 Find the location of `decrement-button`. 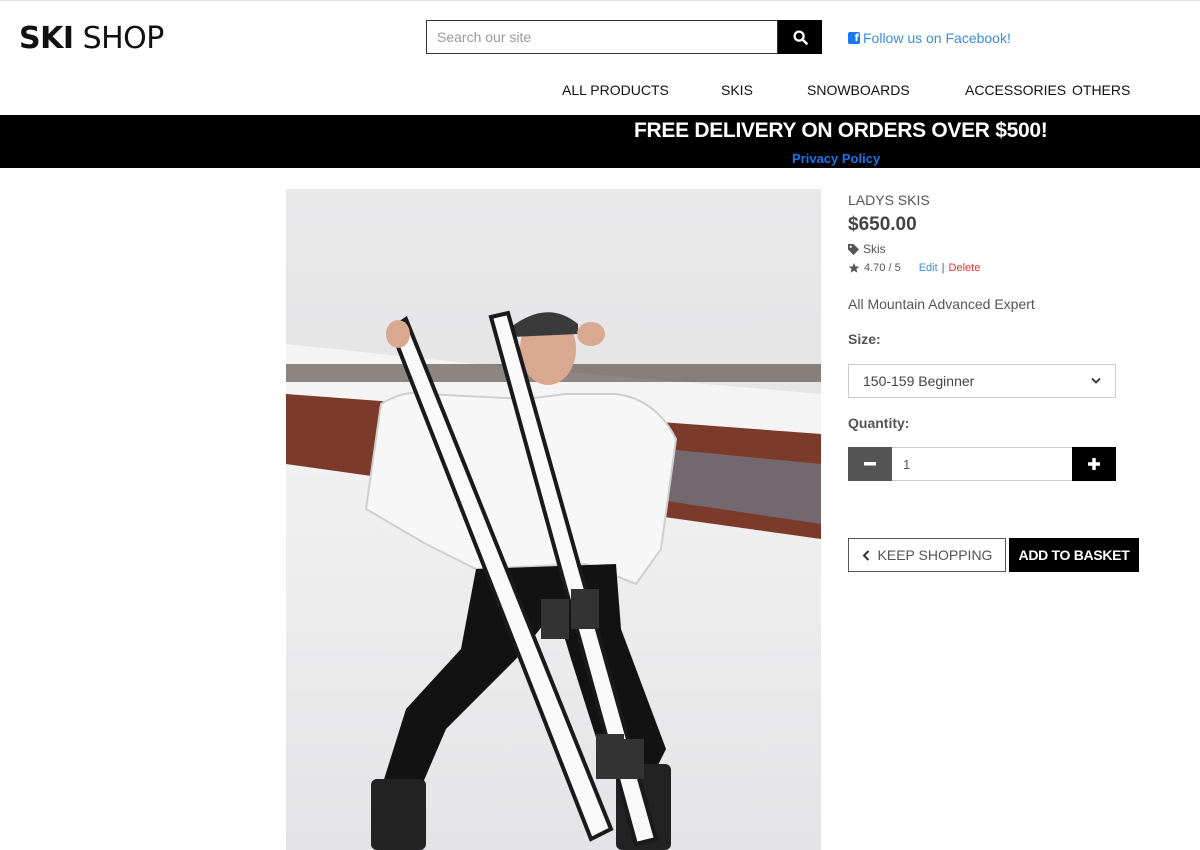

decrement-button is located at coordinates (870, 464).